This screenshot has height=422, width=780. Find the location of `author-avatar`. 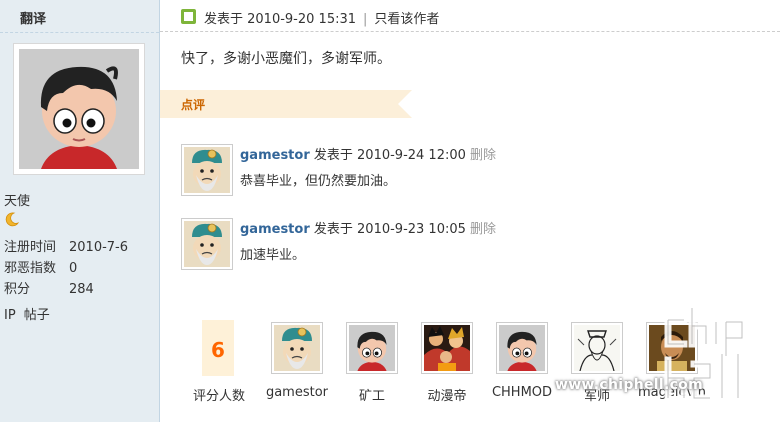

author-avatar is located at coordinates (79, 109).